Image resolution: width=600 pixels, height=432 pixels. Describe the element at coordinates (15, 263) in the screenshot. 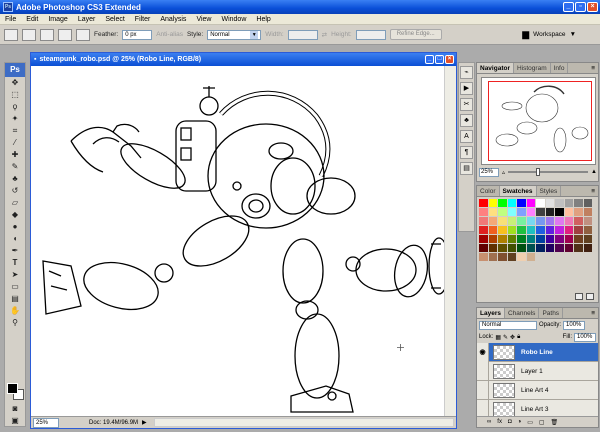

I see `type-tool-icon: T` at that location.